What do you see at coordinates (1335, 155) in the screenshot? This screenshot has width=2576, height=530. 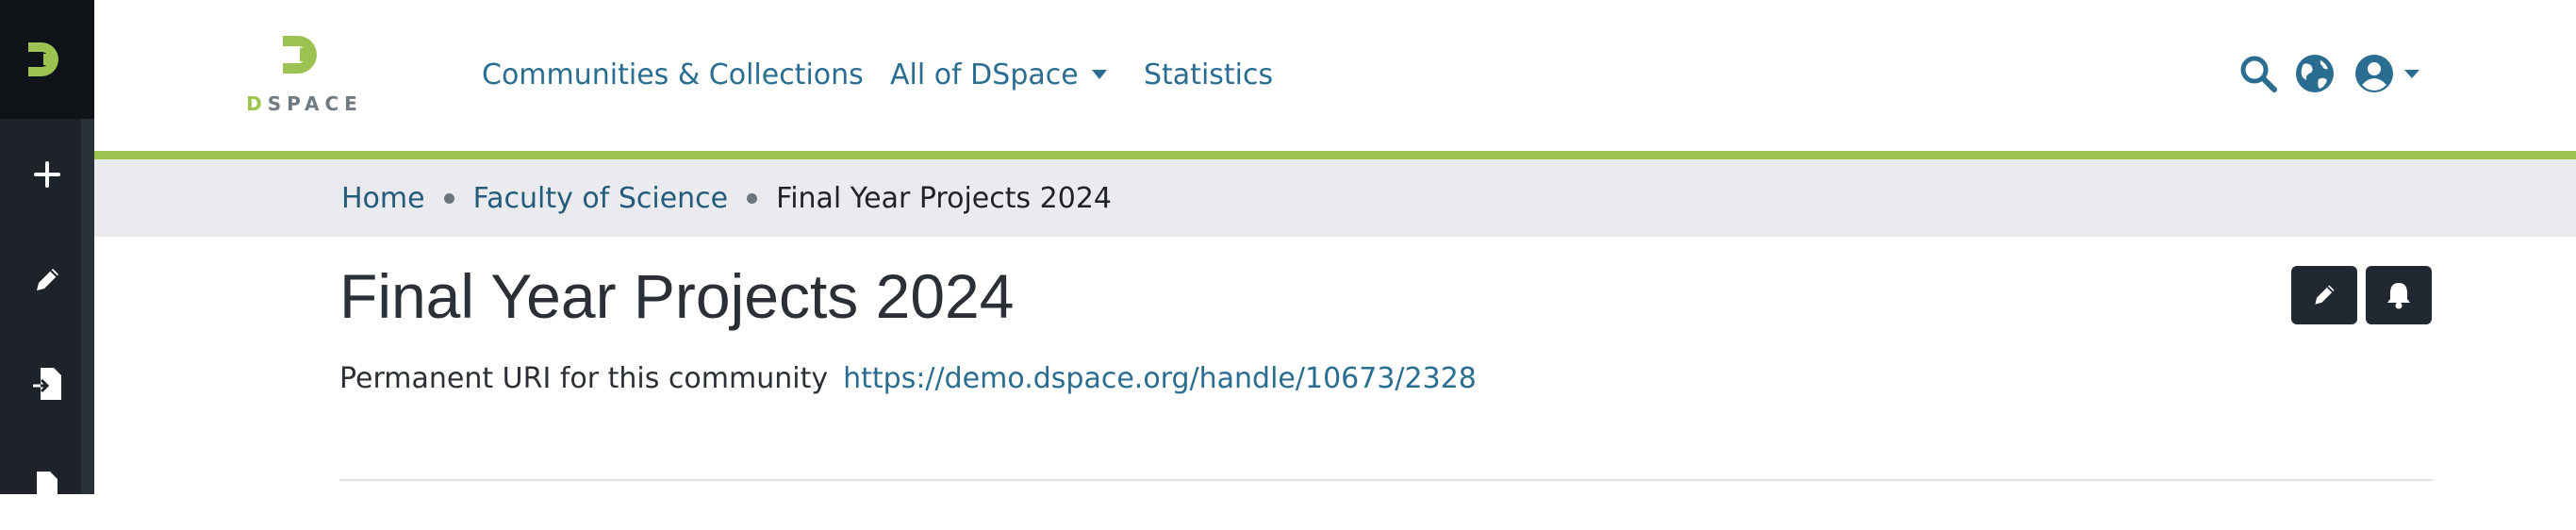 I see `header-accent-bar` at bounding box center [1335, 155].